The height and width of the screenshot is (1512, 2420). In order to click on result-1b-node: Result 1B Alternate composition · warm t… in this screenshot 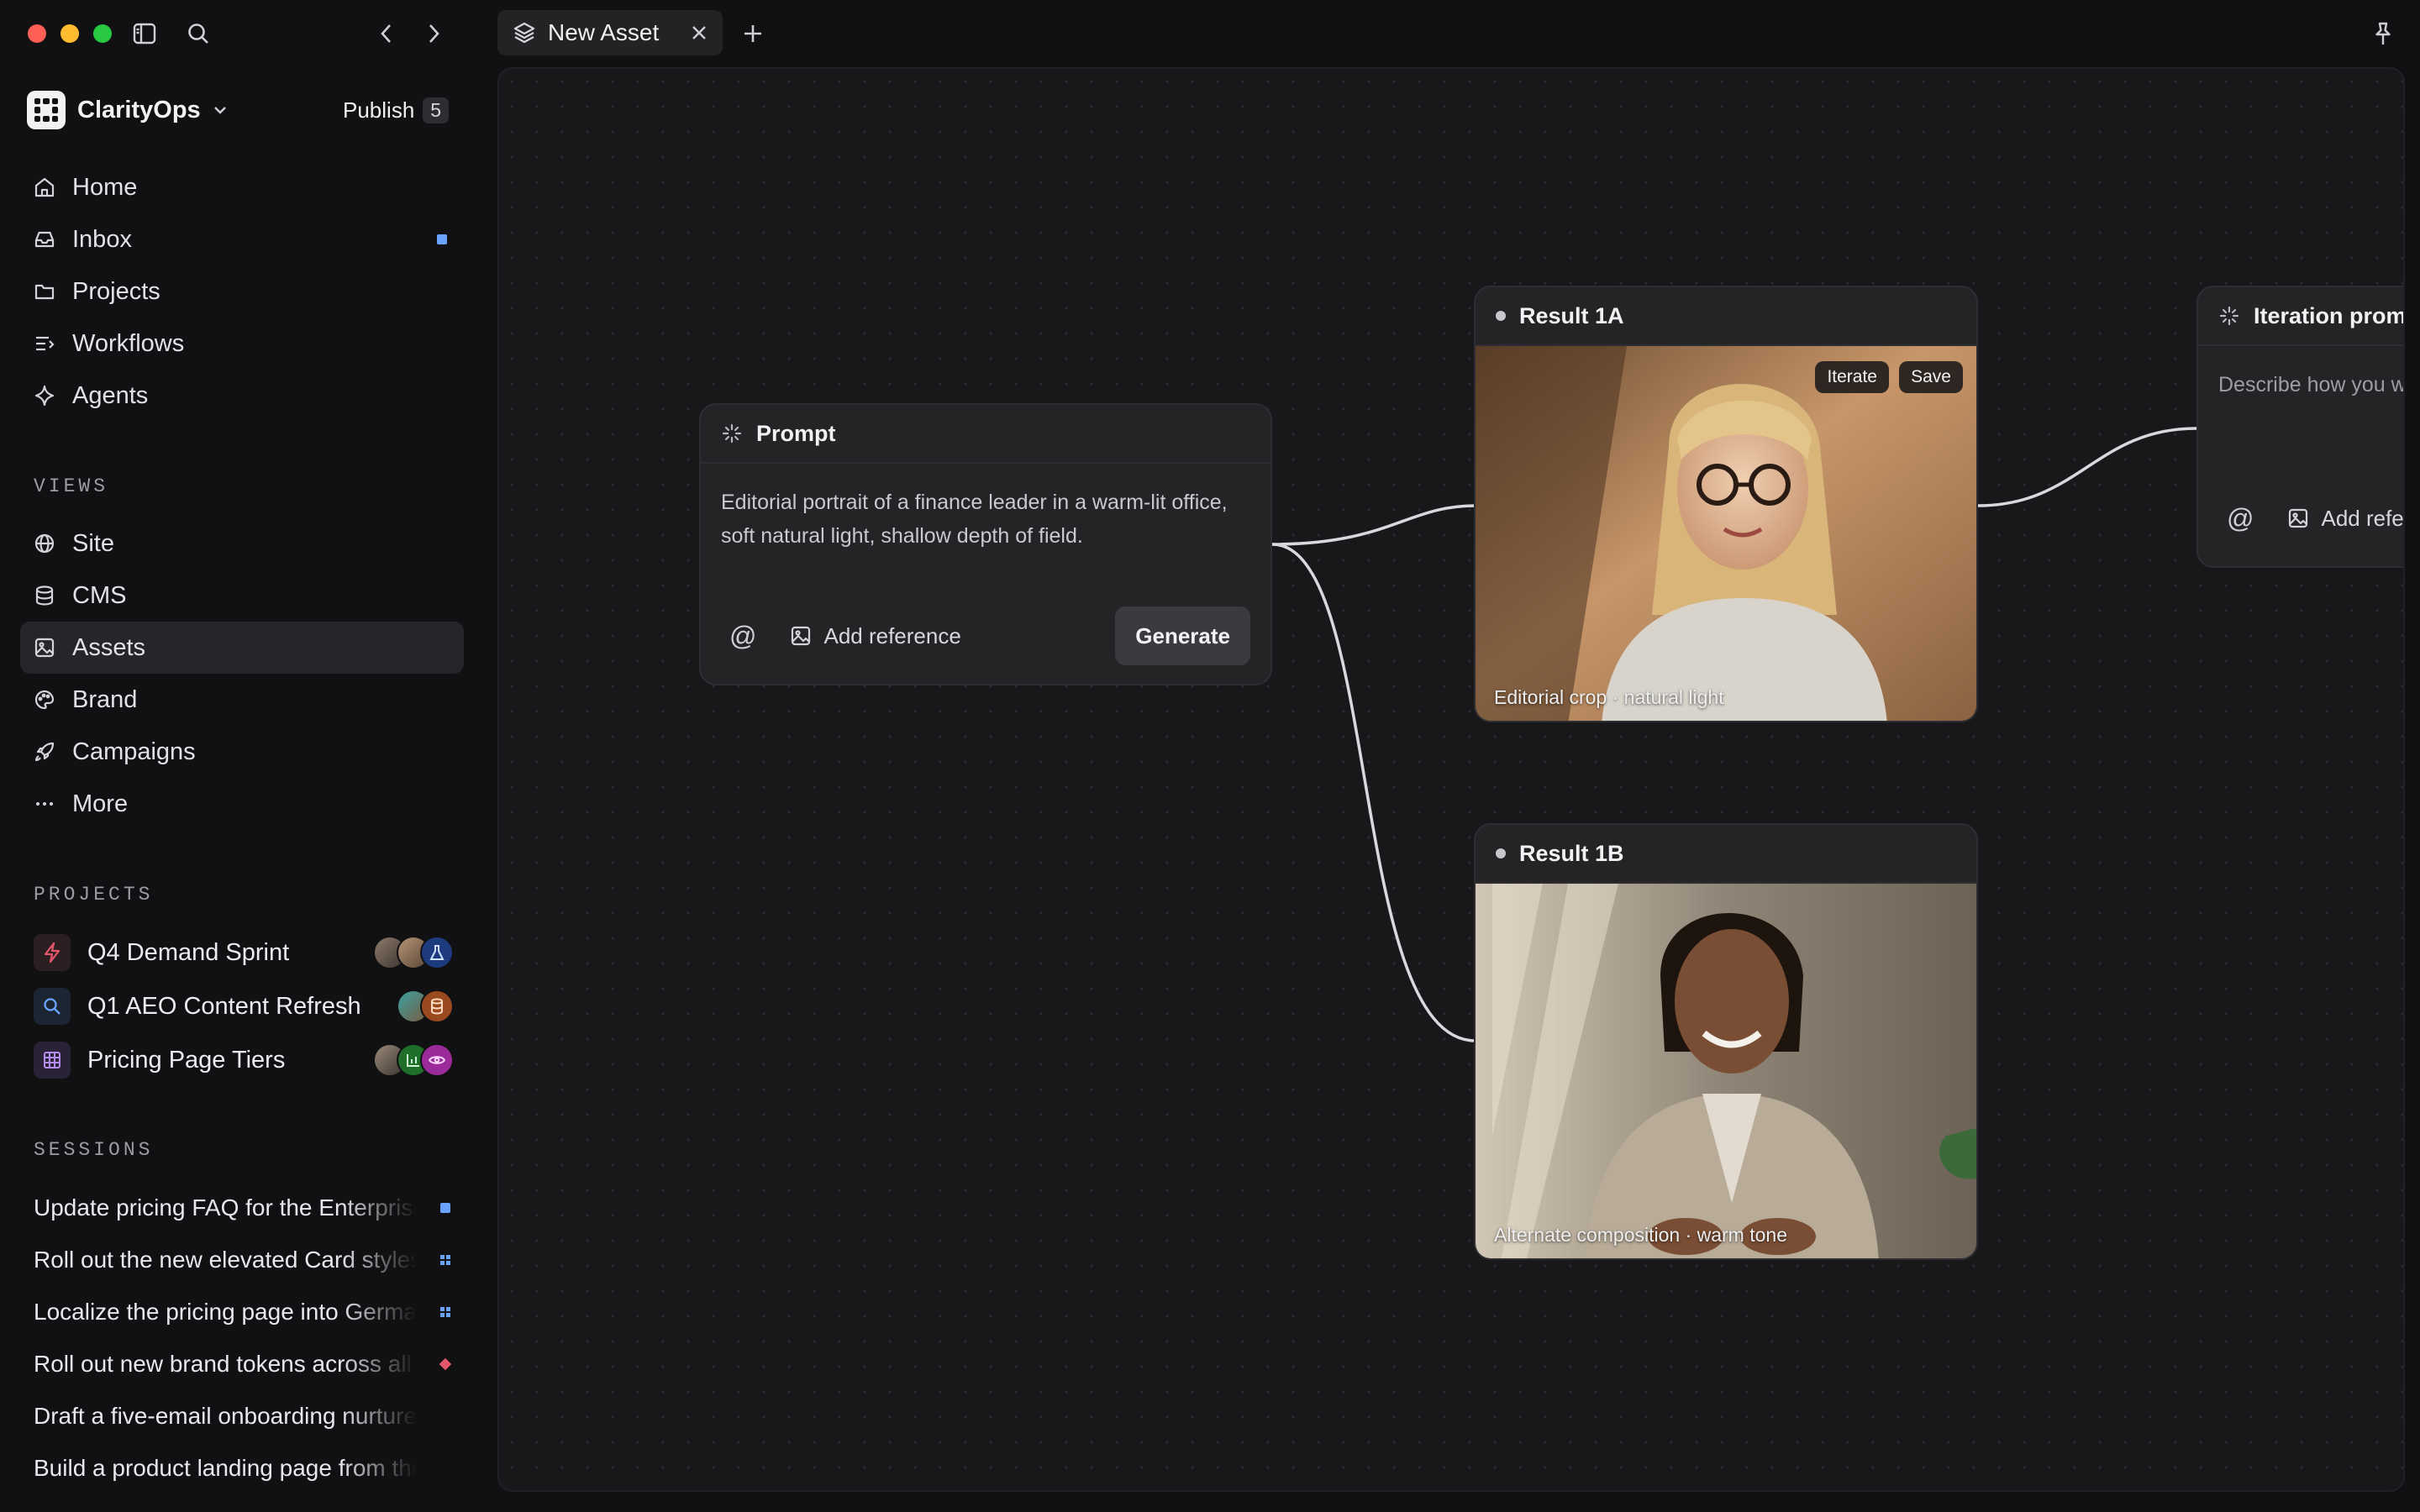, I will do `click(1726, 1041)`.